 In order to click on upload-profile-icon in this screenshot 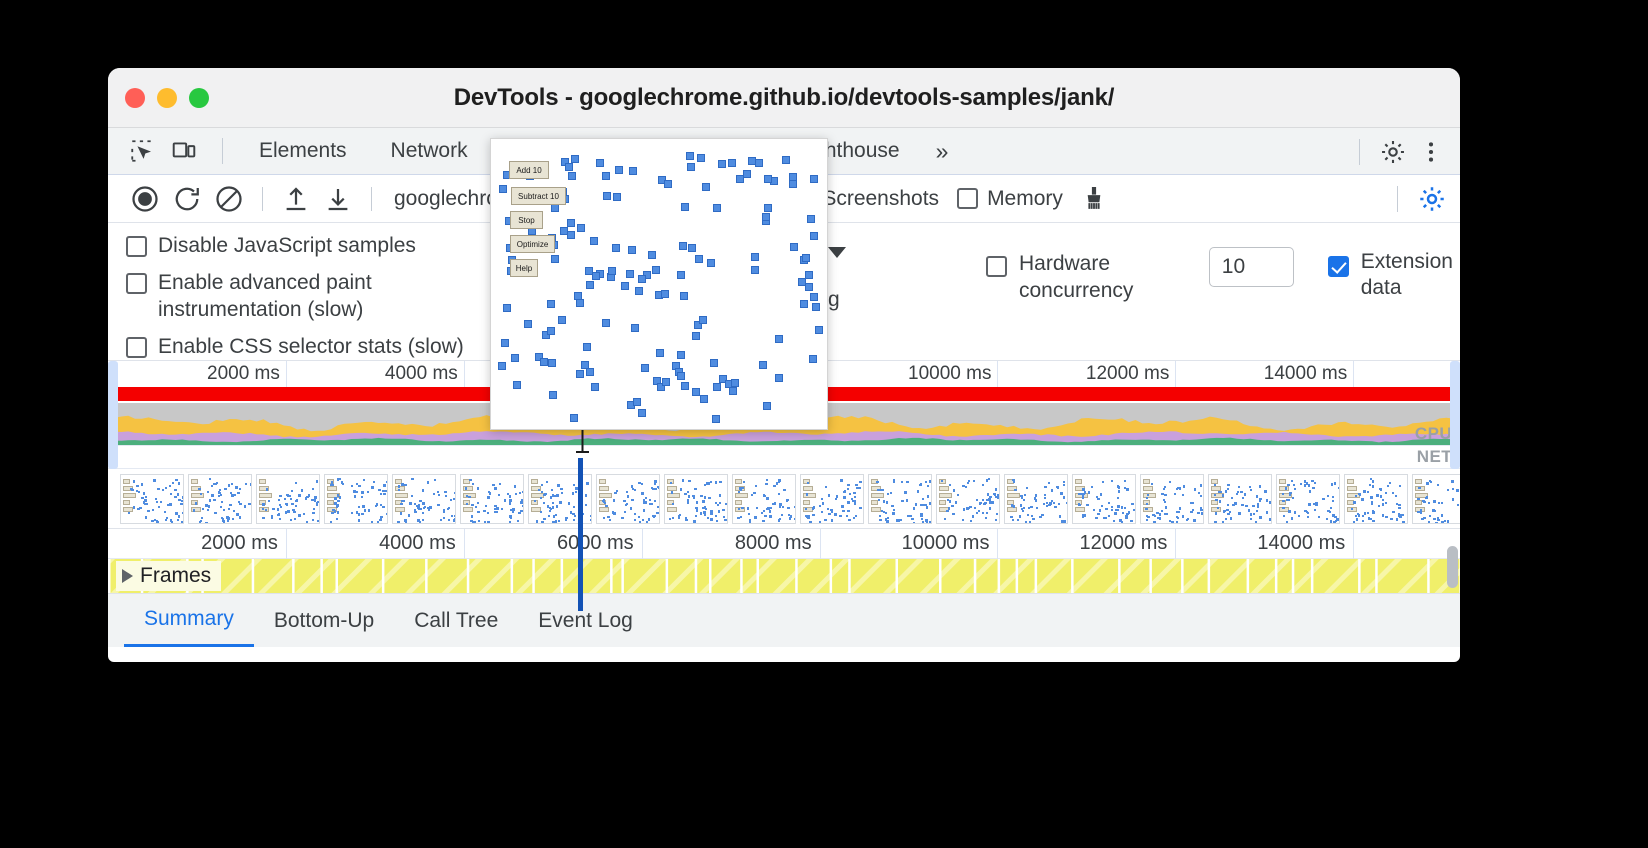, I will do `click(296, 199)`.